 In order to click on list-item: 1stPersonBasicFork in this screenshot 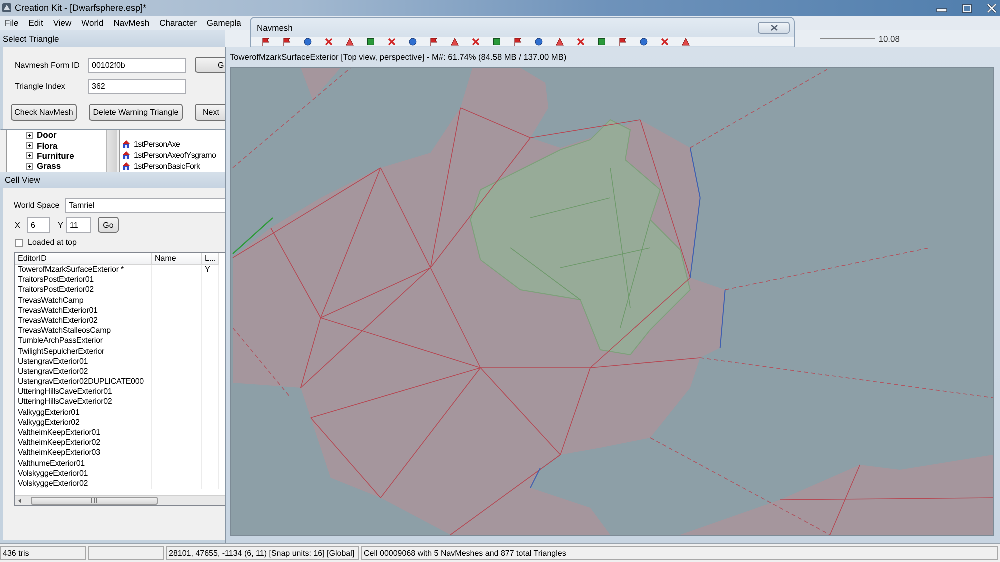, I will do `click(167, 166)`.